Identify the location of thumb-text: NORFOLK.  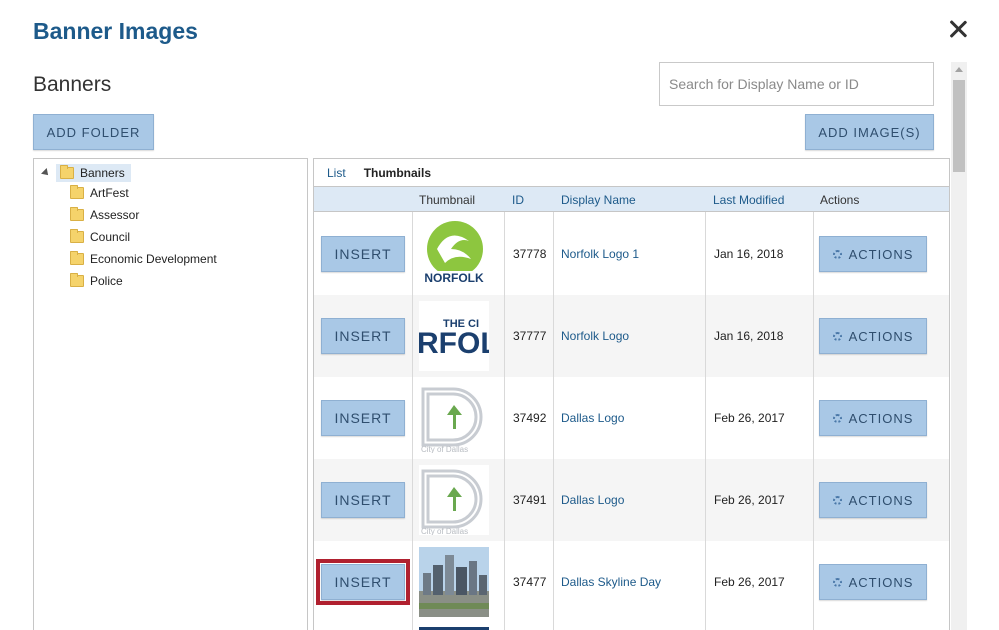
(454, 278).